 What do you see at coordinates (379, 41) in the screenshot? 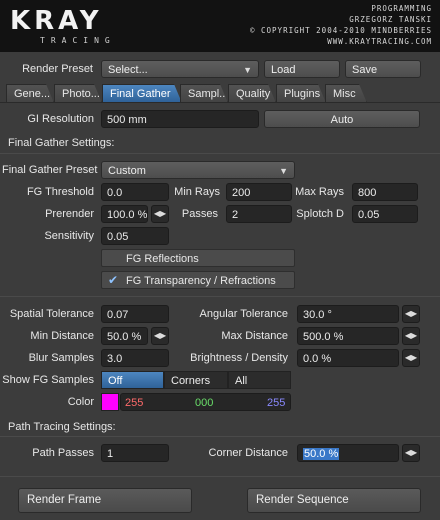
I see `header-website: WWW.KRAYTRACING.COM` at bounding box center [379, 41].